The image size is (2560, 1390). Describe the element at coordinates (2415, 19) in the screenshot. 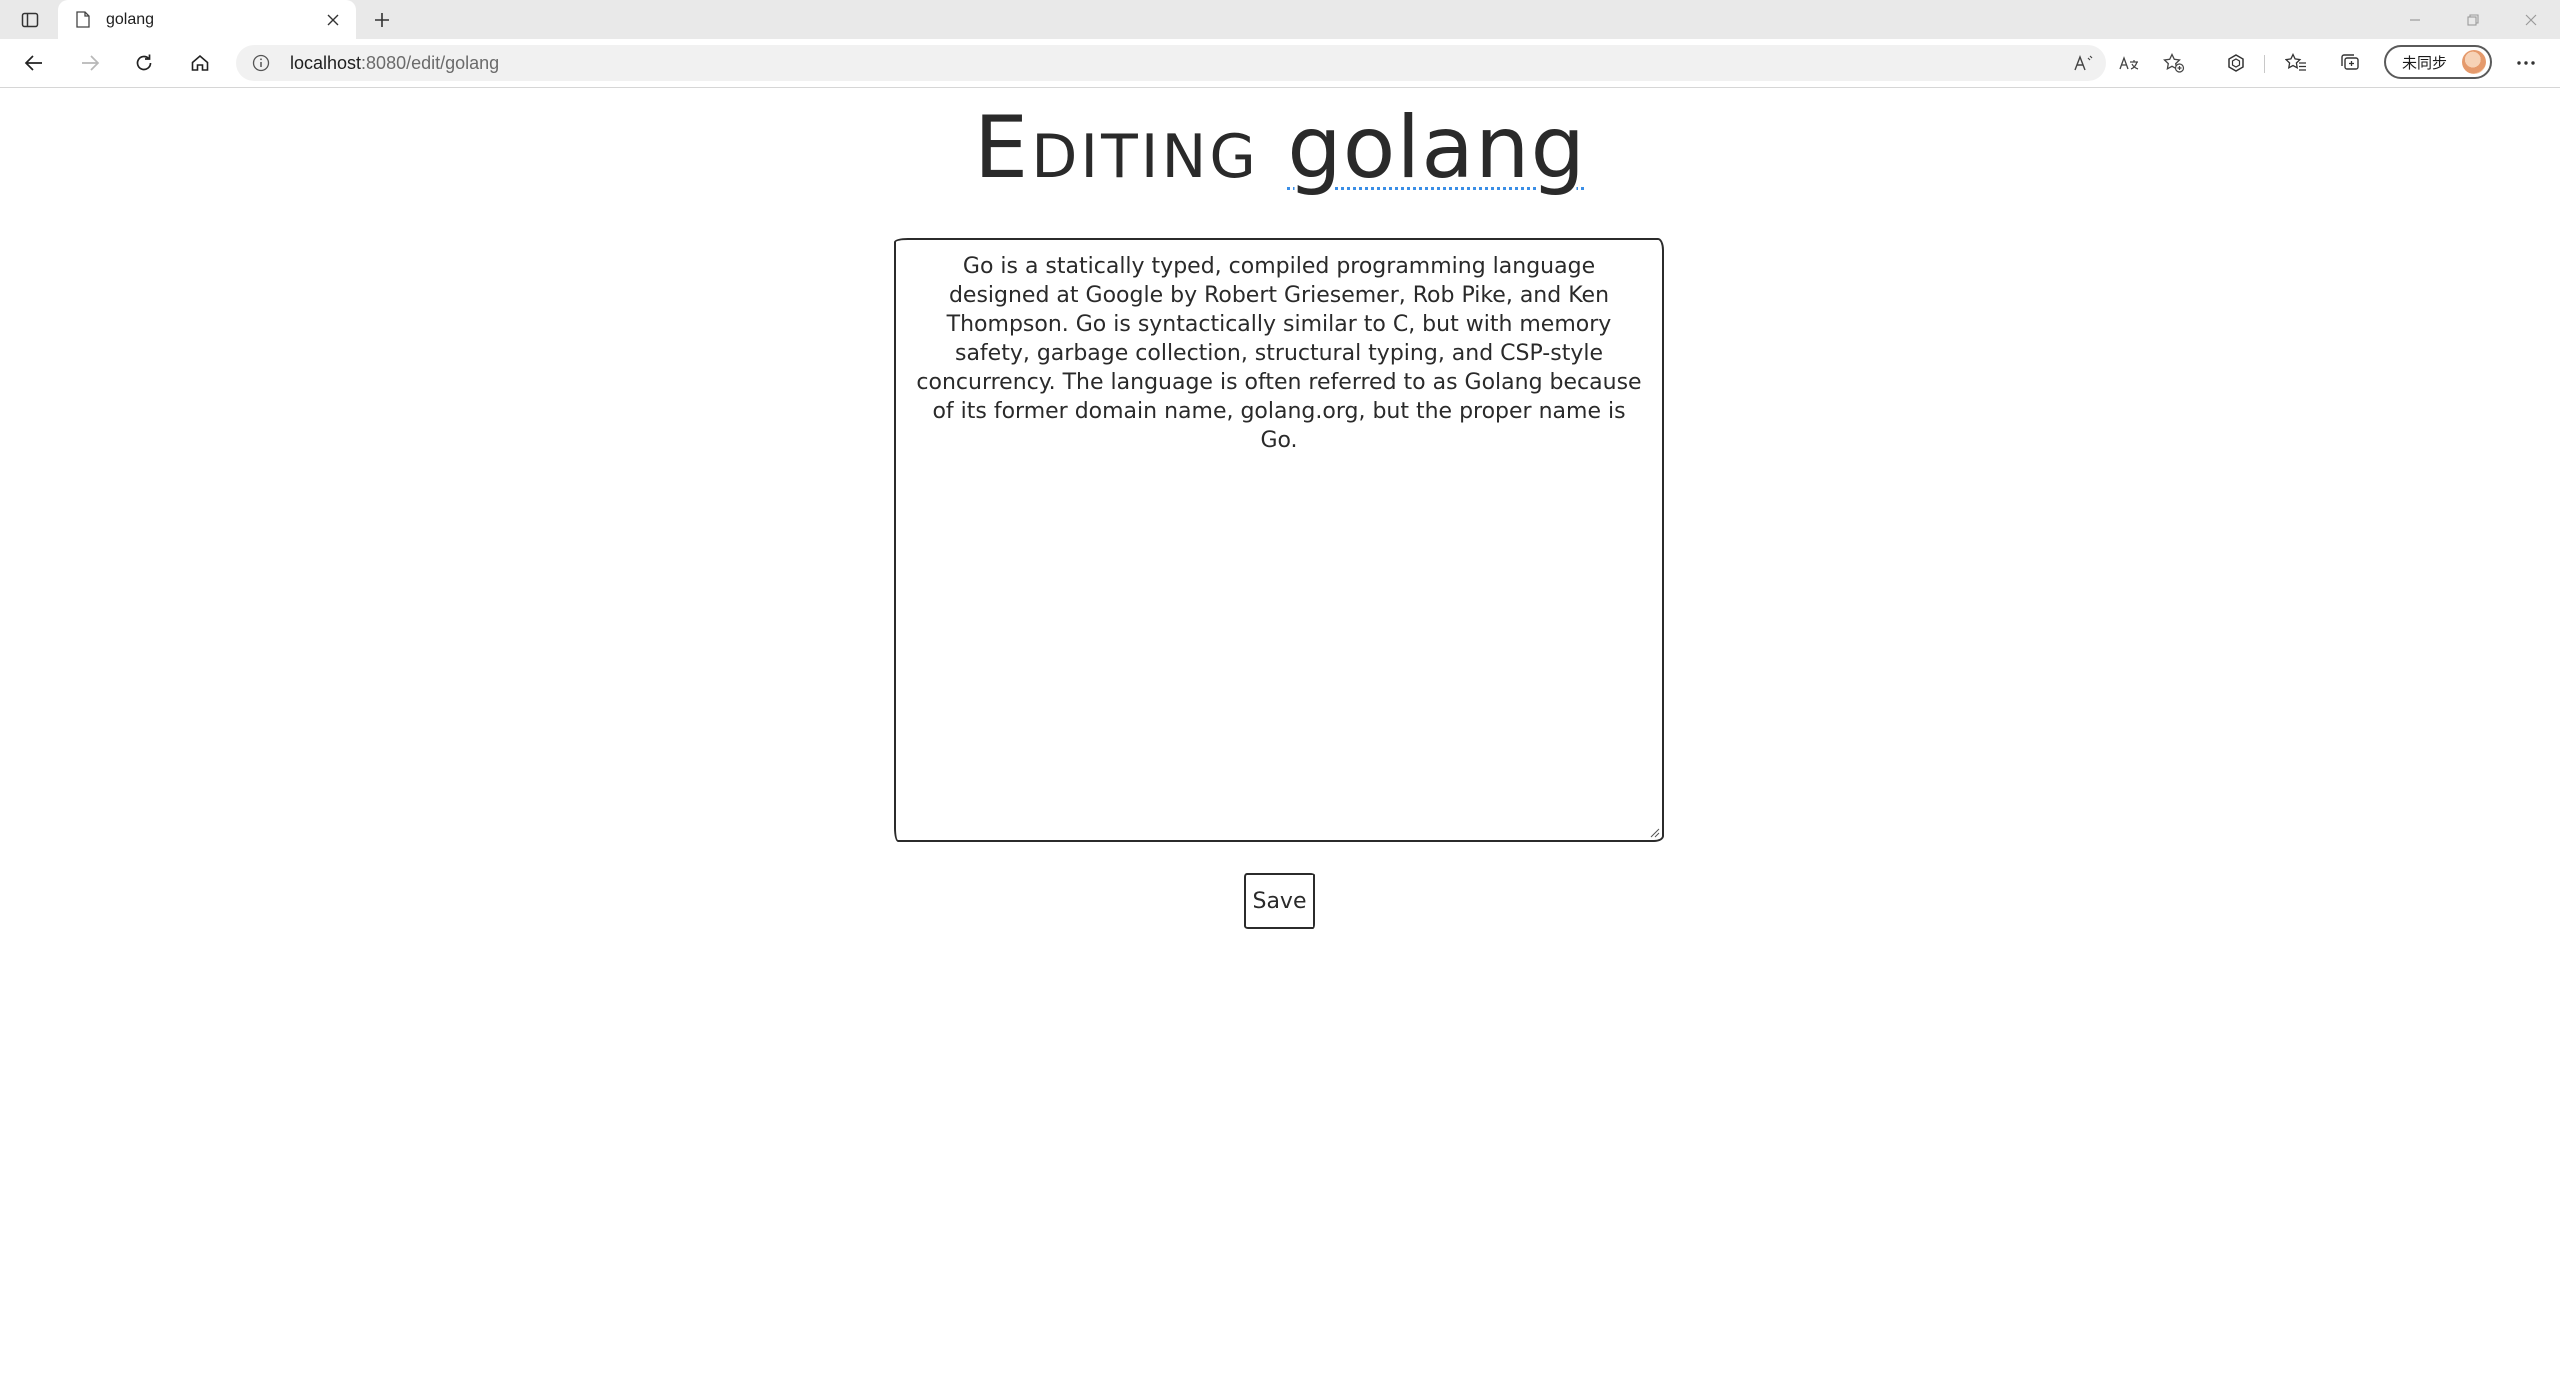

I see `minimize-icon` at that location.